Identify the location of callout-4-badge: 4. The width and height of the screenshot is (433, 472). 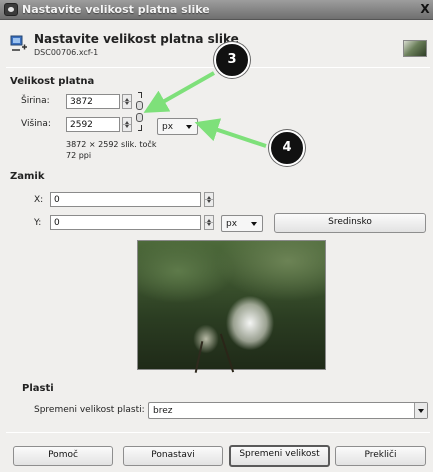
(287, 148).